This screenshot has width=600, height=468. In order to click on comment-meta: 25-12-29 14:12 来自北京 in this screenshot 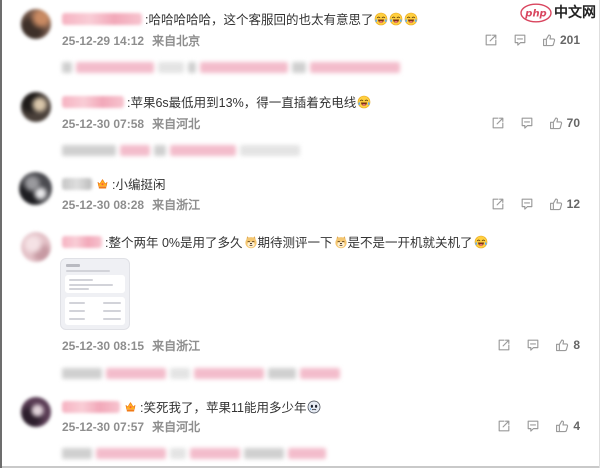, I will do `click(131, 41)`.